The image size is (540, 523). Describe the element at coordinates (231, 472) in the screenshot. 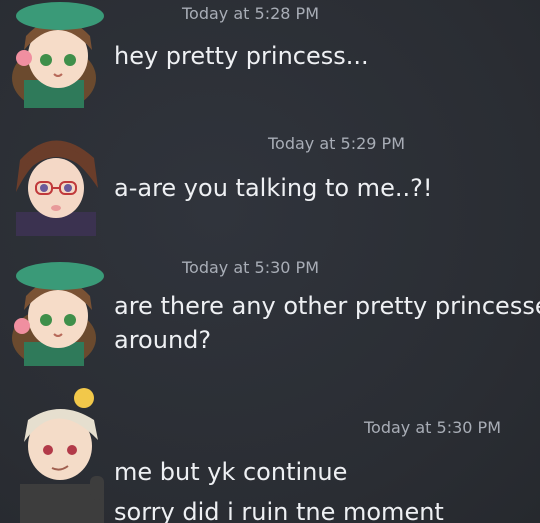

I see `message-text: me but yk continue` at that location.